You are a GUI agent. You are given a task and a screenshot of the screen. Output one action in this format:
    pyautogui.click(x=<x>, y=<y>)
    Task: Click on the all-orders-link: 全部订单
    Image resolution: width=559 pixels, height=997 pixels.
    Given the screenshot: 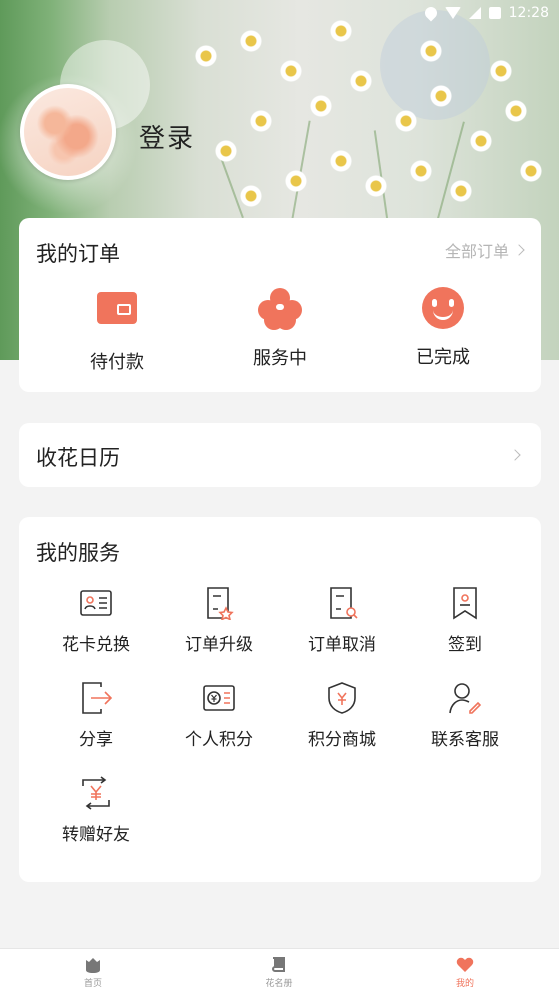 What is the action you would take?
    pyautogui.click(x=484, y=250)
    